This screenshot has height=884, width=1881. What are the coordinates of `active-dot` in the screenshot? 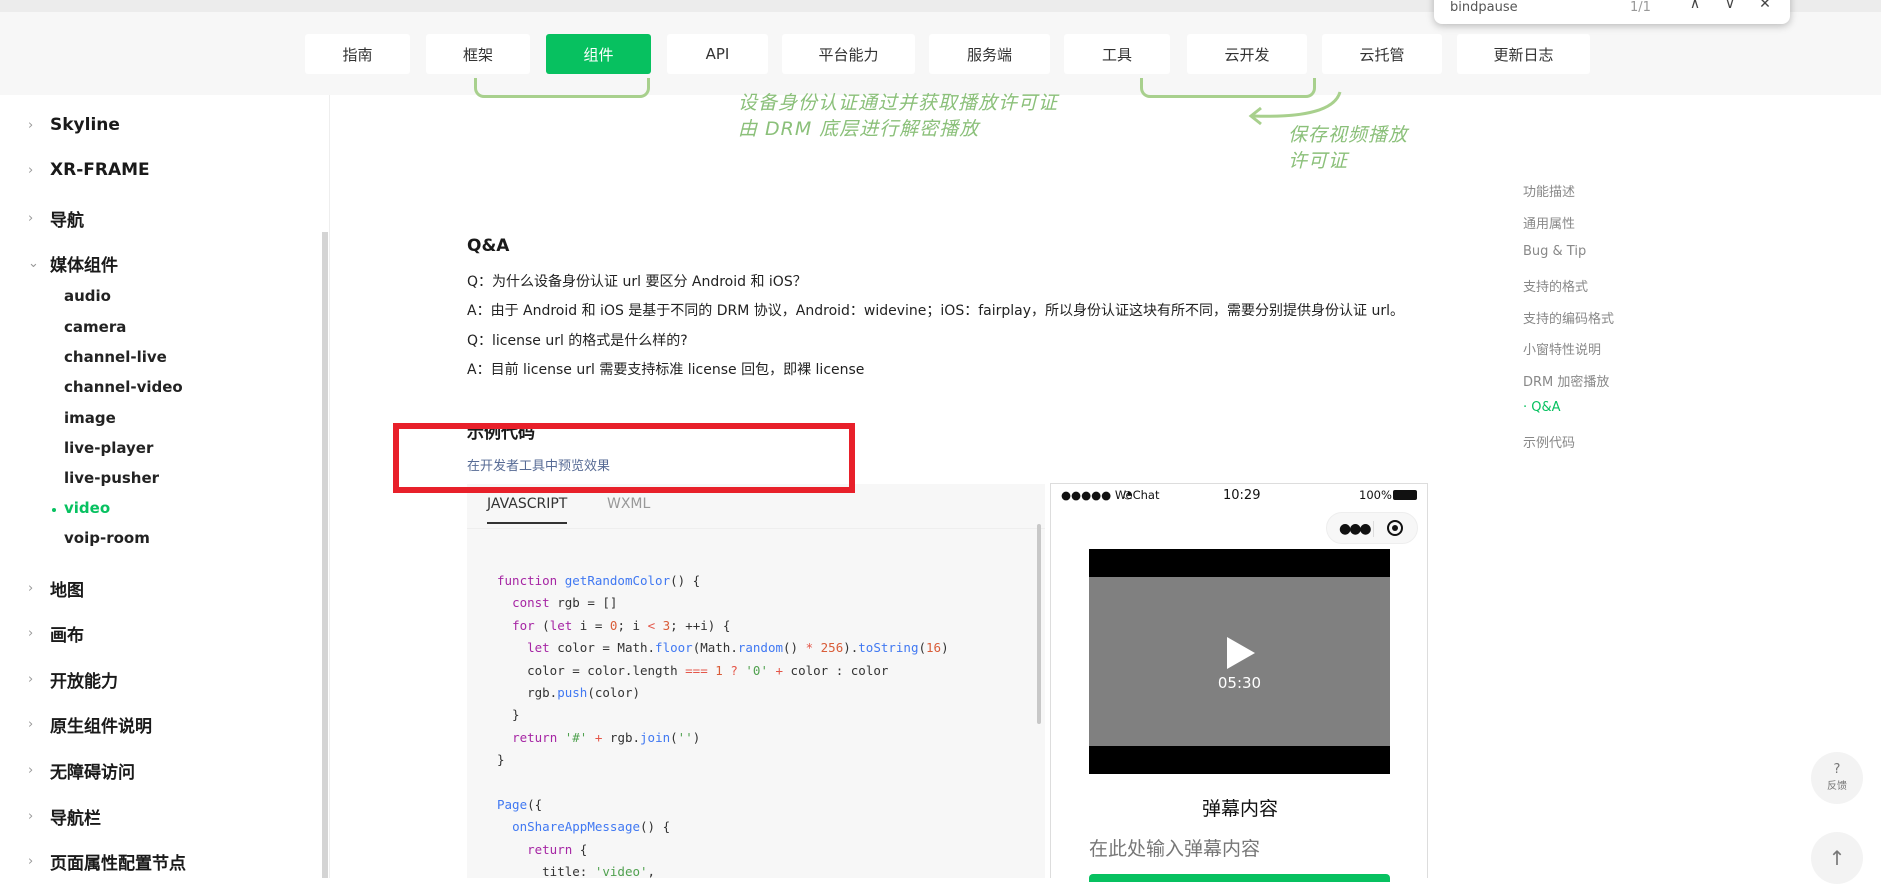 It's located at (54, 510).